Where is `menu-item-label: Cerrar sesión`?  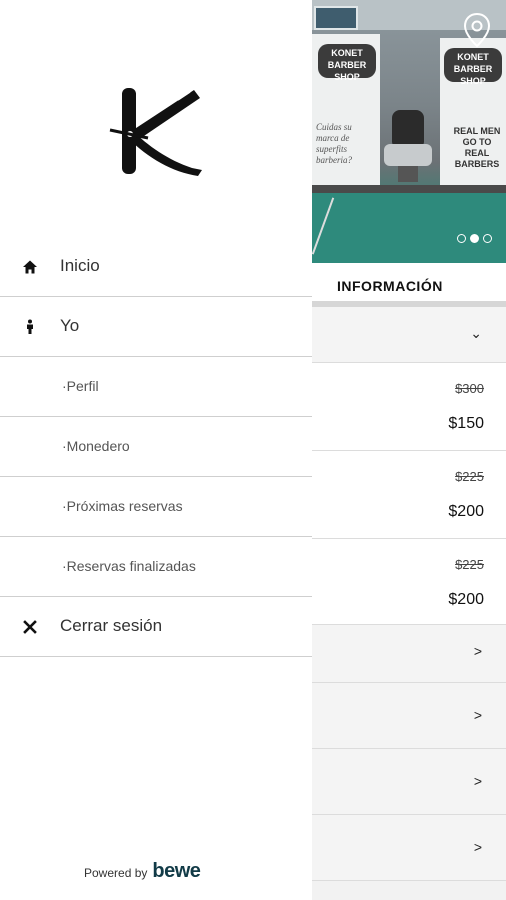 menu-item-label: Cerrar sesión is located at coordinates (111, 625).